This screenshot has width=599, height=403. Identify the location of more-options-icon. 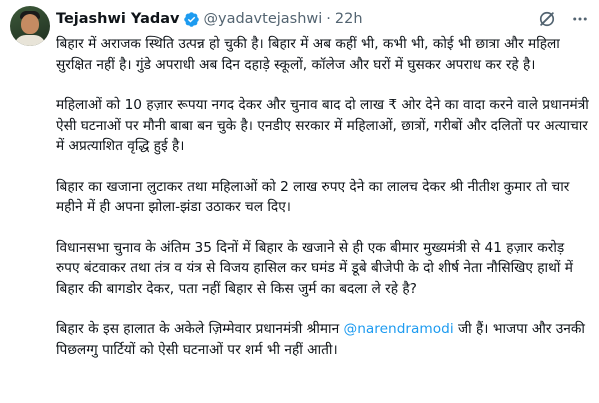
(580, 19).